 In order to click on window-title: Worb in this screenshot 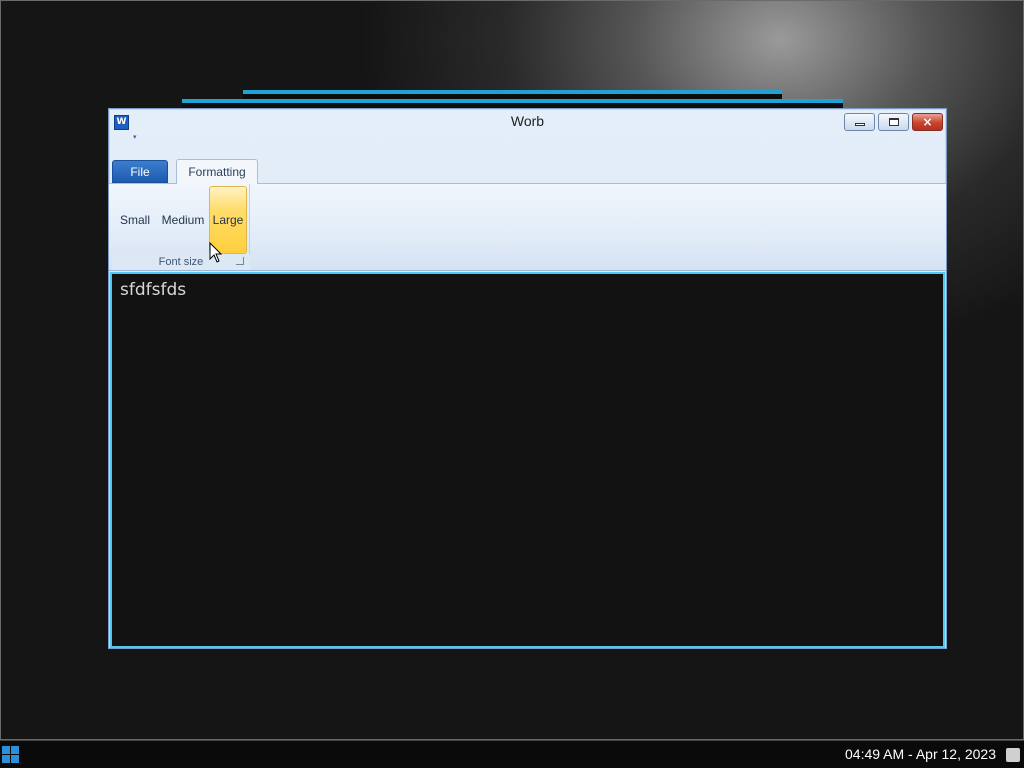, I will do `click(527, 121)`.